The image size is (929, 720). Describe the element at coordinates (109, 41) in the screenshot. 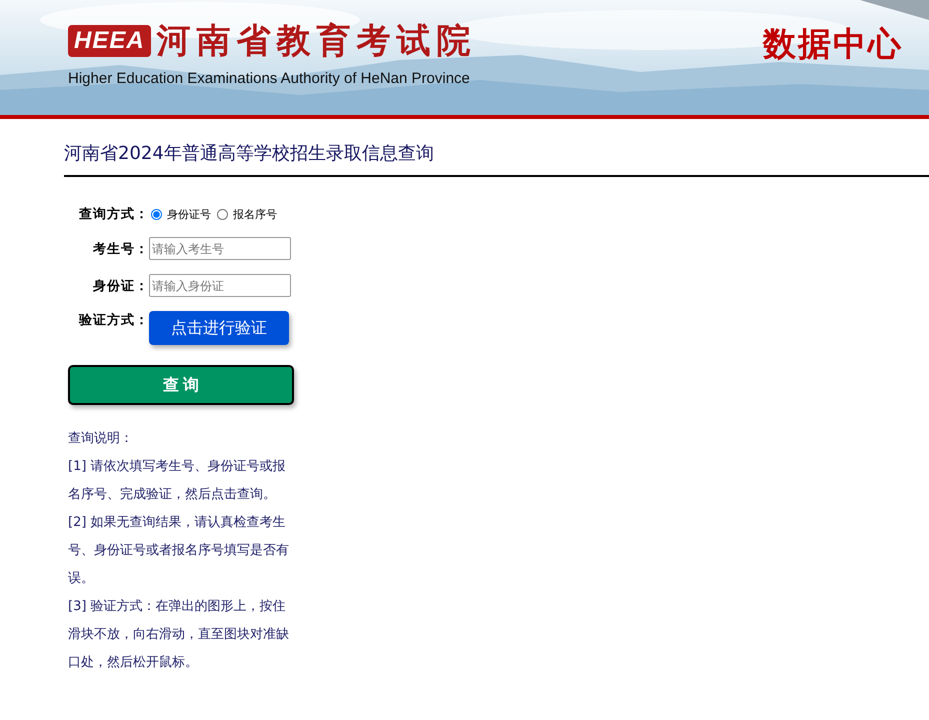

I see `logo: HEEA` at that location.